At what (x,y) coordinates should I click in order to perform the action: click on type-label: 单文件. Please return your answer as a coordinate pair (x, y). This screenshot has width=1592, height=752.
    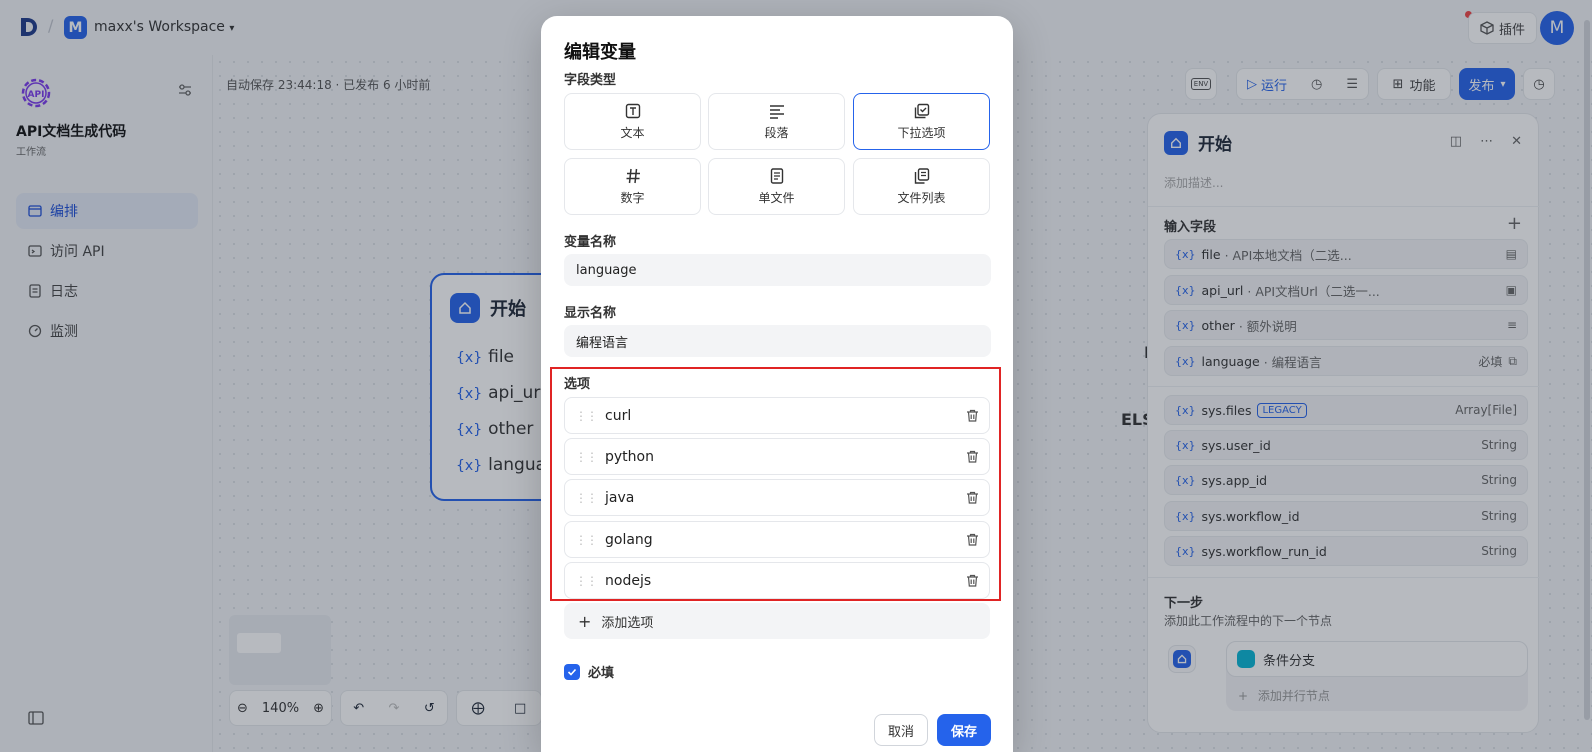
    Looking at the image, I should click on (776, 197).